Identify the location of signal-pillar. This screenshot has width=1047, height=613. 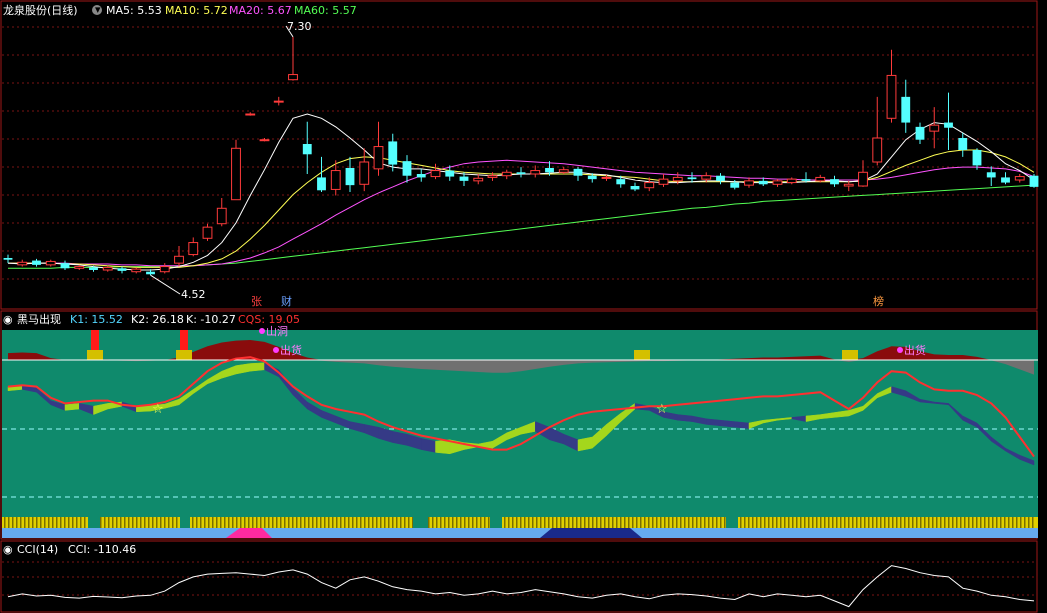
(95, 340).